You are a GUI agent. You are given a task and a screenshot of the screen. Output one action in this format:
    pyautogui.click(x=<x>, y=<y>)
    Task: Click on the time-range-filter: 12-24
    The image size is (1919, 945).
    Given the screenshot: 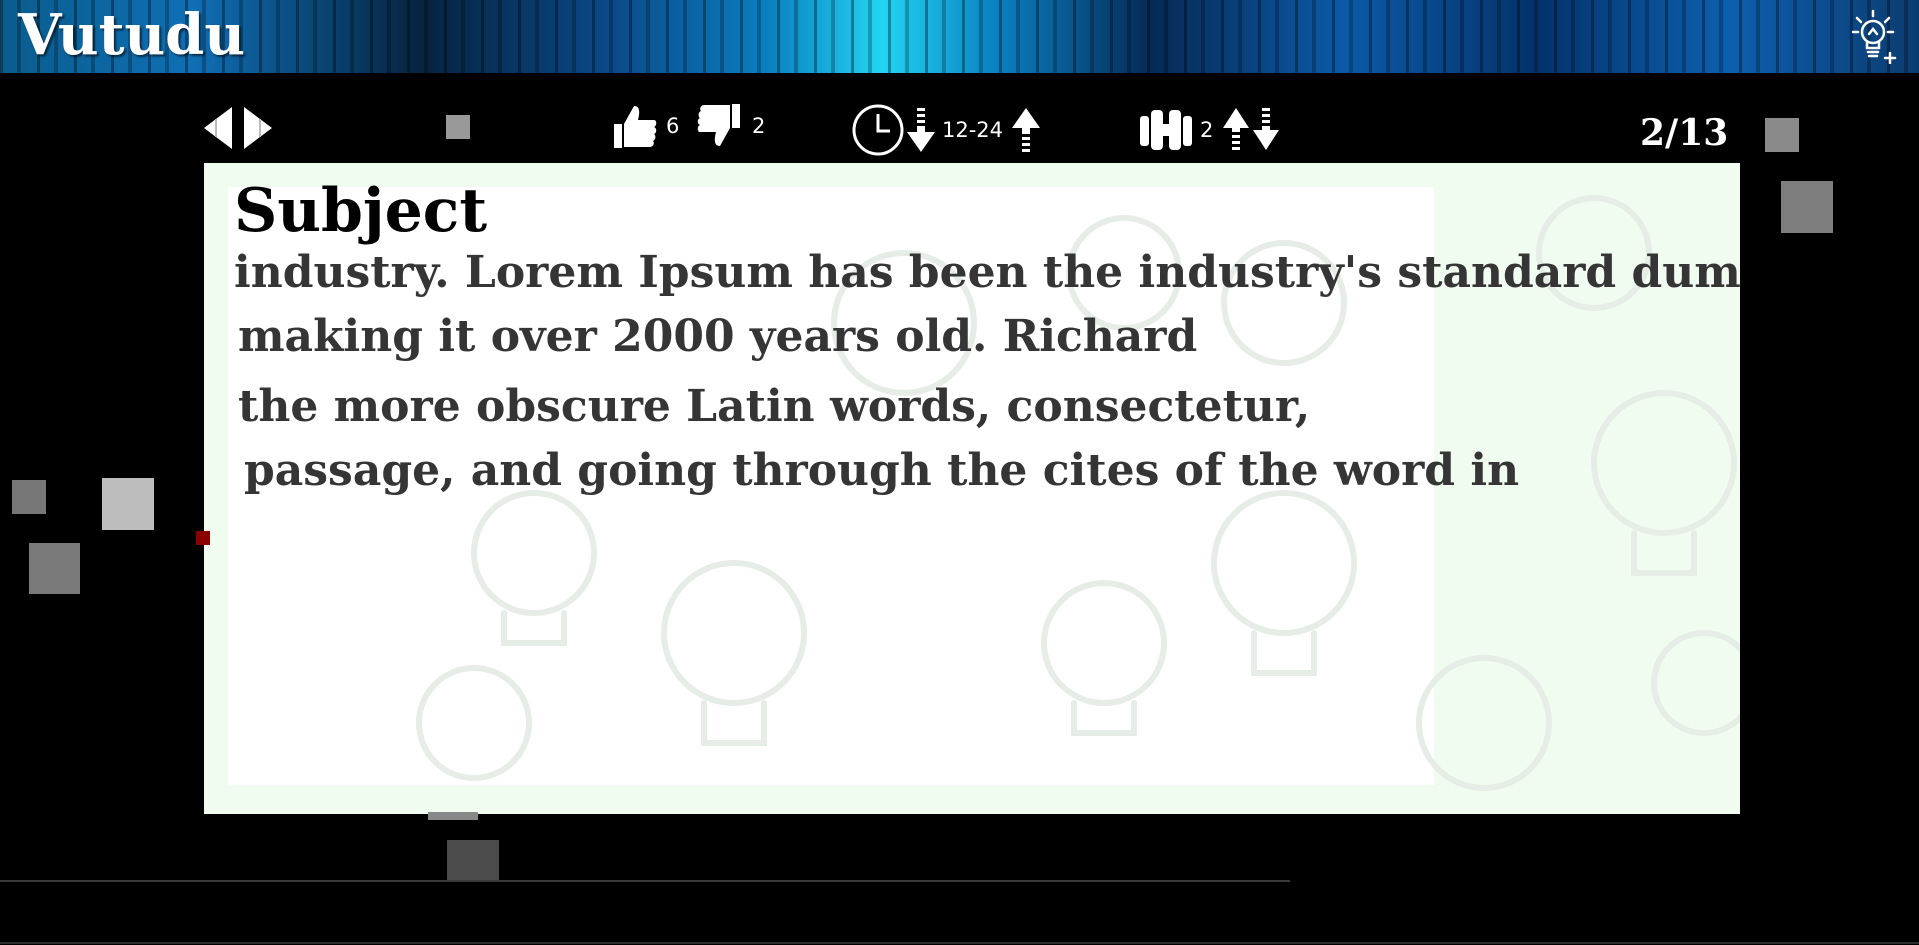 What is the action you would take?
    pyautogui.click(x=946, y=130)
    